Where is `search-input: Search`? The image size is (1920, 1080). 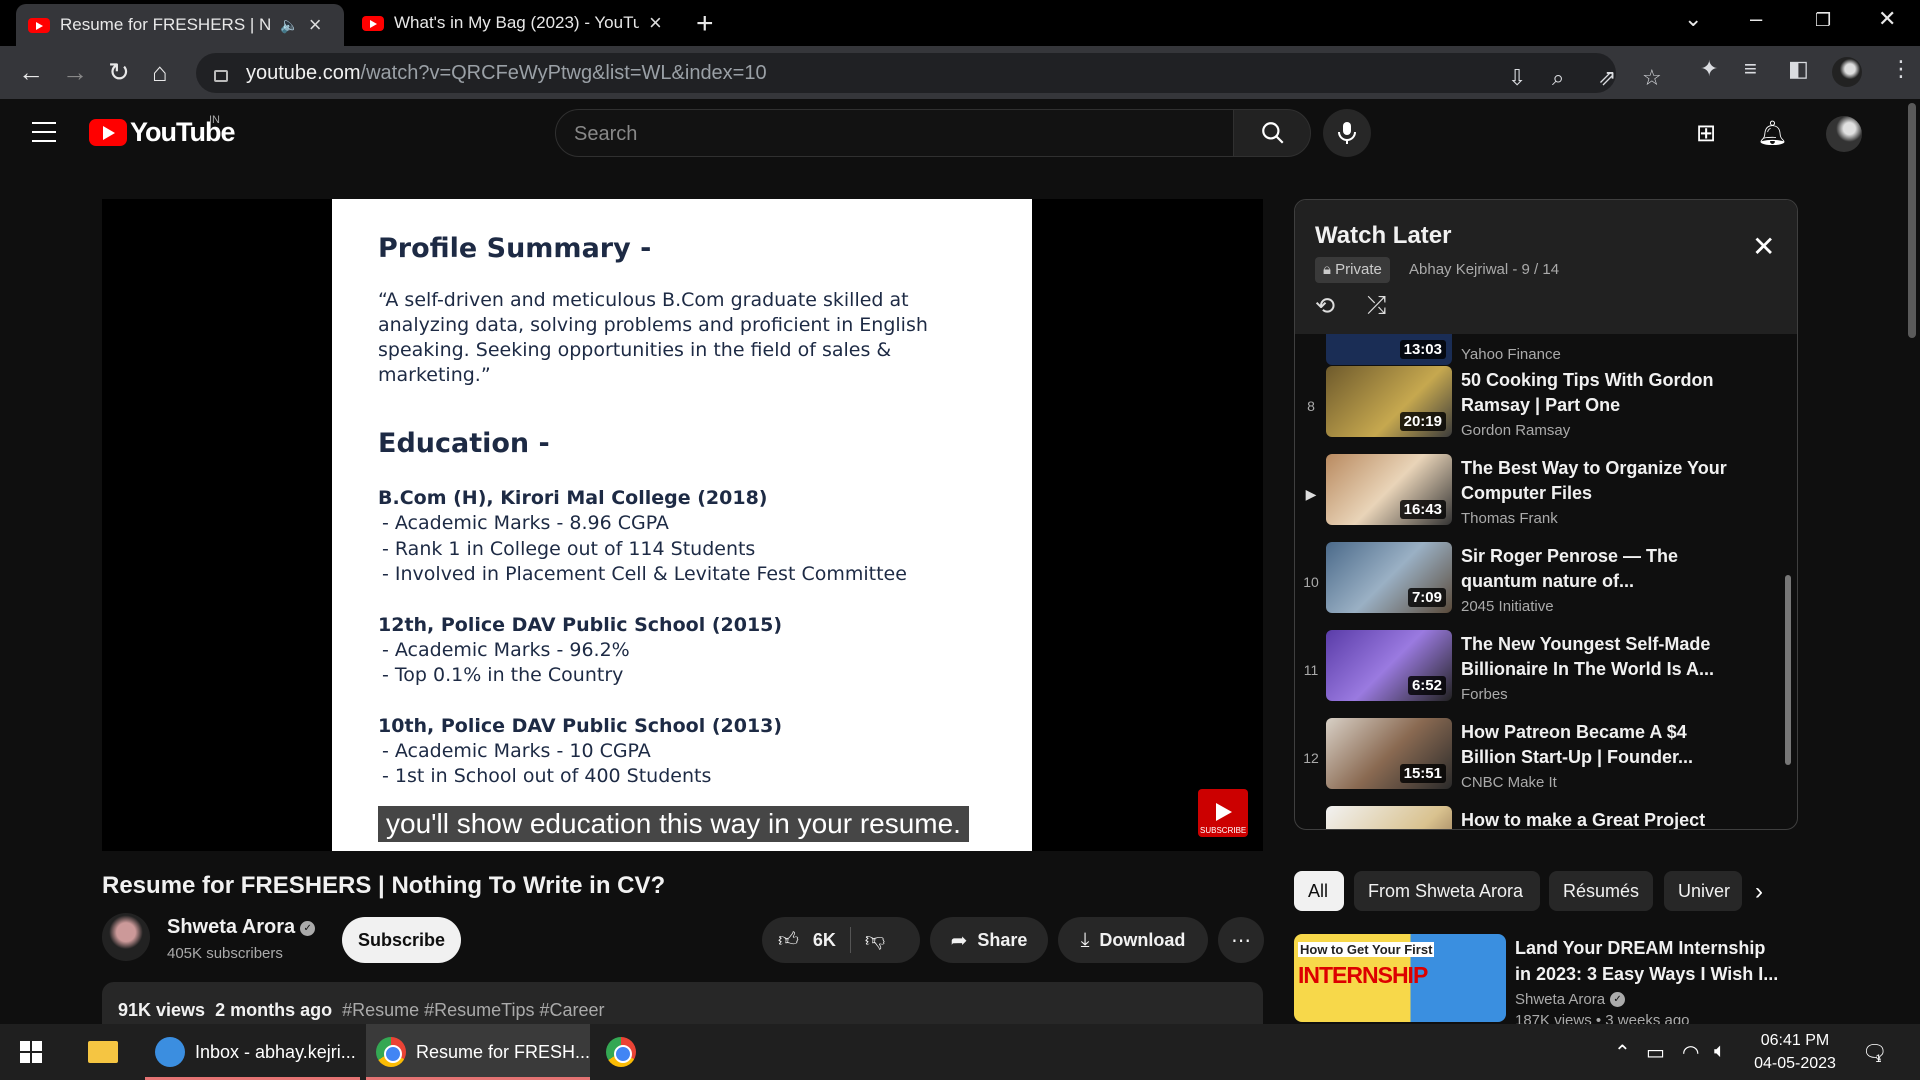 search-input: Search is located at coordinates (895, 133).